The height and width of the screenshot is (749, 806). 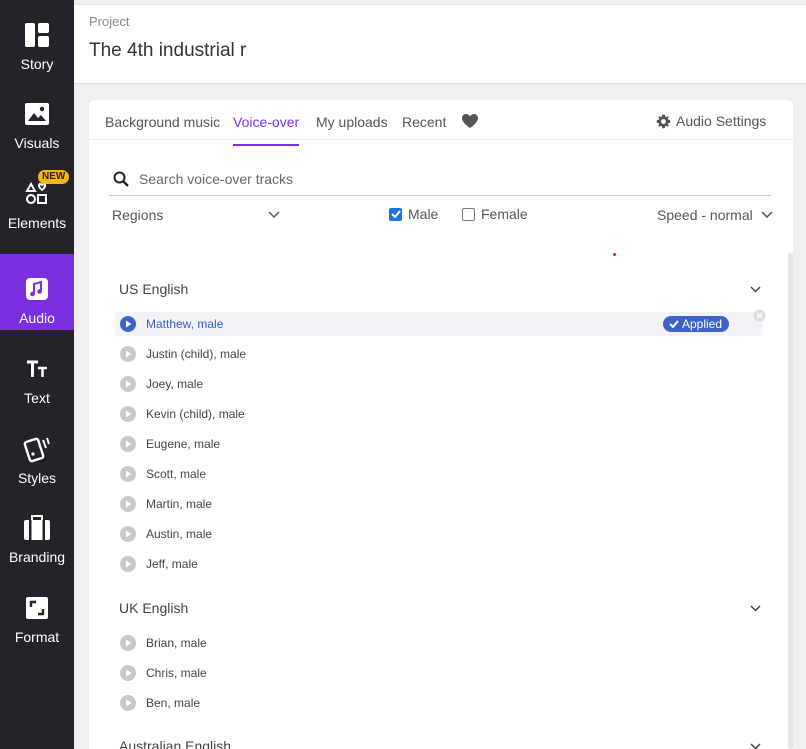 I want to click on search-input, so click(x=439, y=179).